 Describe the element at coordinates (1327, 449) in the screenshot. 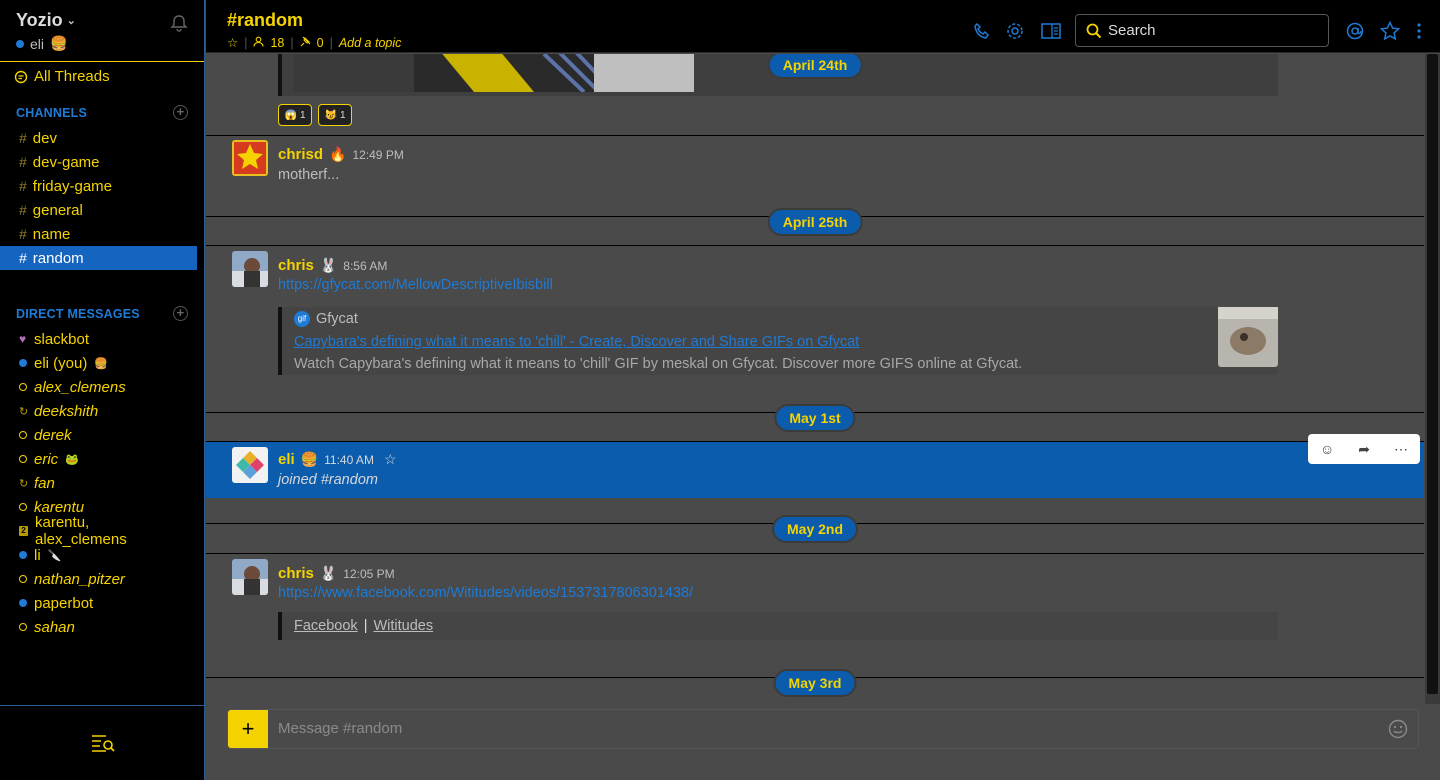

I see `add-reaction-icon: ☺` at that location.